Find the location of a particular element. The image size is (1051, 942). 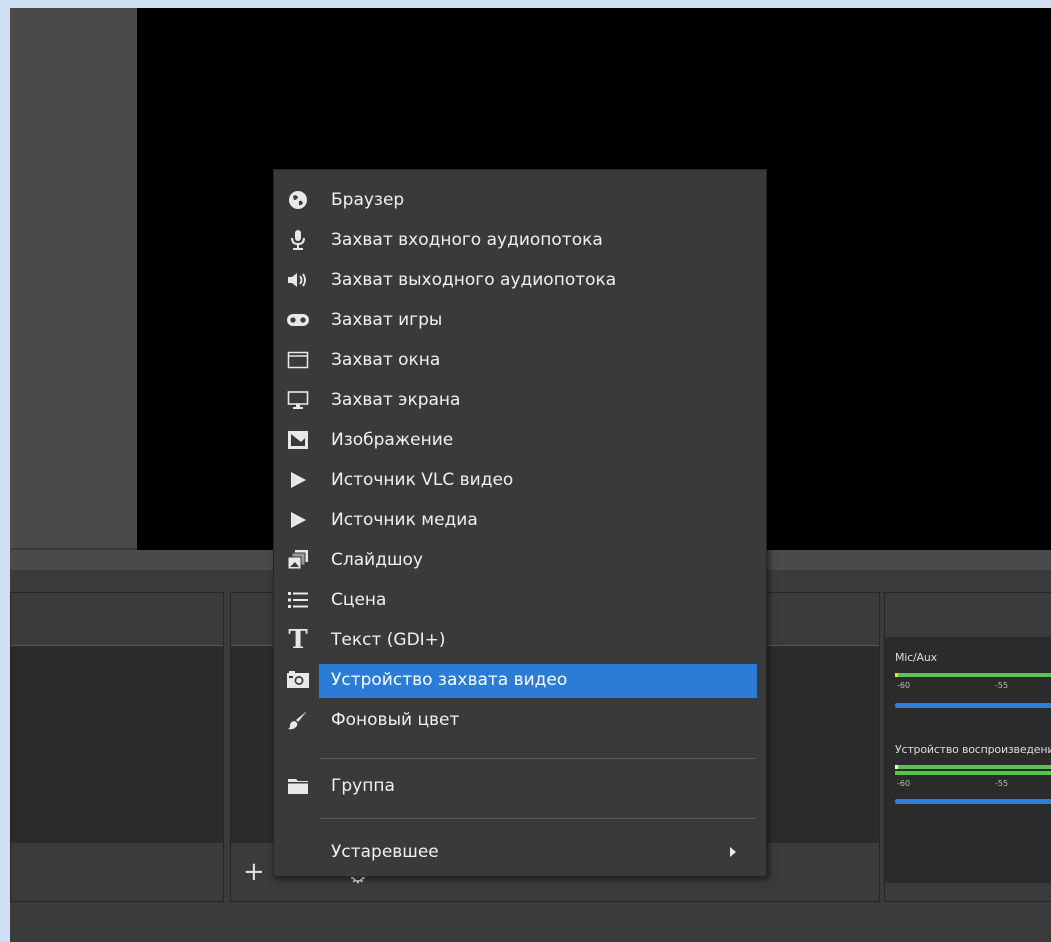

camera-icon is located at coordinates (298, 680).